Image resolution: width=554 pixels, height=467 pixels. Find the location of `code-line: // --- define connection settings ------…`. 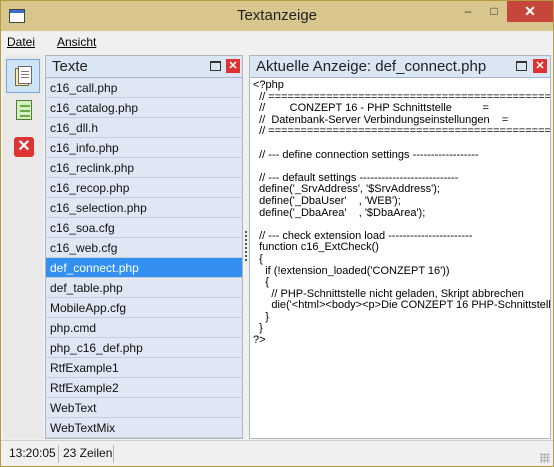

code-line: // --- define connection settings ------… is located at coordinates (366, 154).